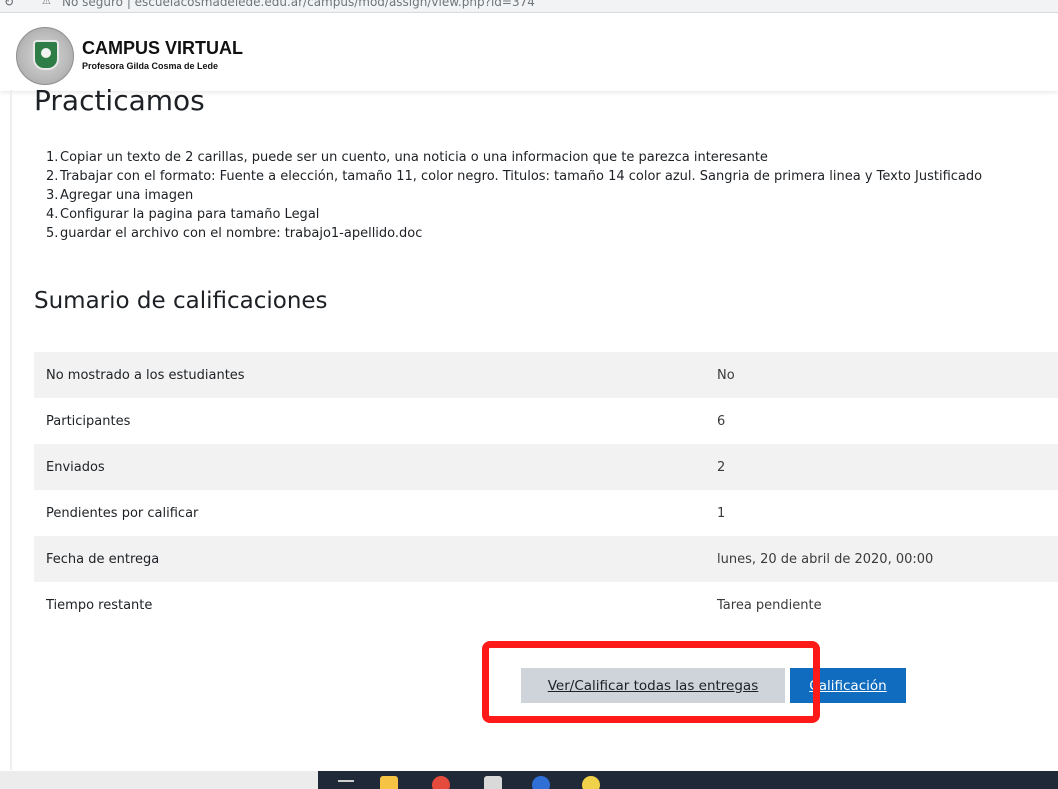  What do you see at coordinates (546, 513) in the screenshot?
I see `table-row: Pendientes por calificar 1` at bounding box center [546, 513].